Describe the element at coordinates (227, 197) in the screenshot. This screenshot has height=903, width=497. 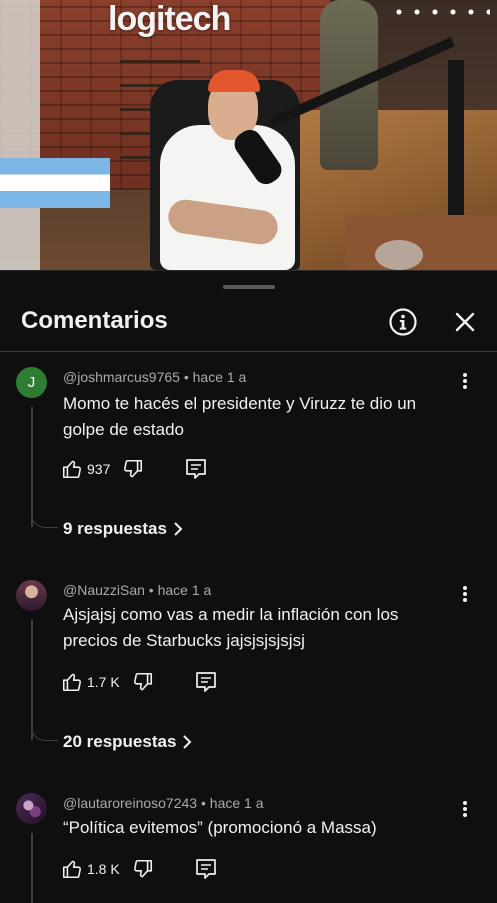
I see `streamer-body` at that location.